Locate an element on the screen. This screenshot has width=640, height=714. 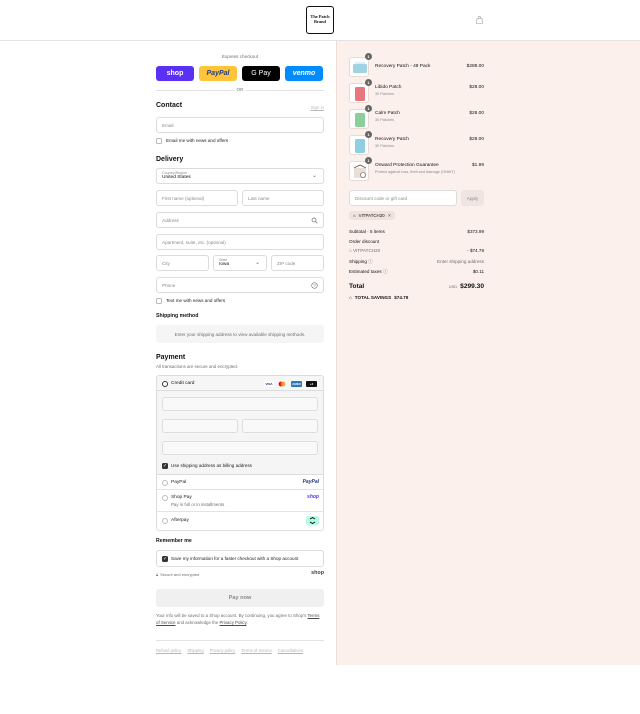
line-item: 1 Libido Patch 30 Patches $28.00 is located at coordinates (416, 91).